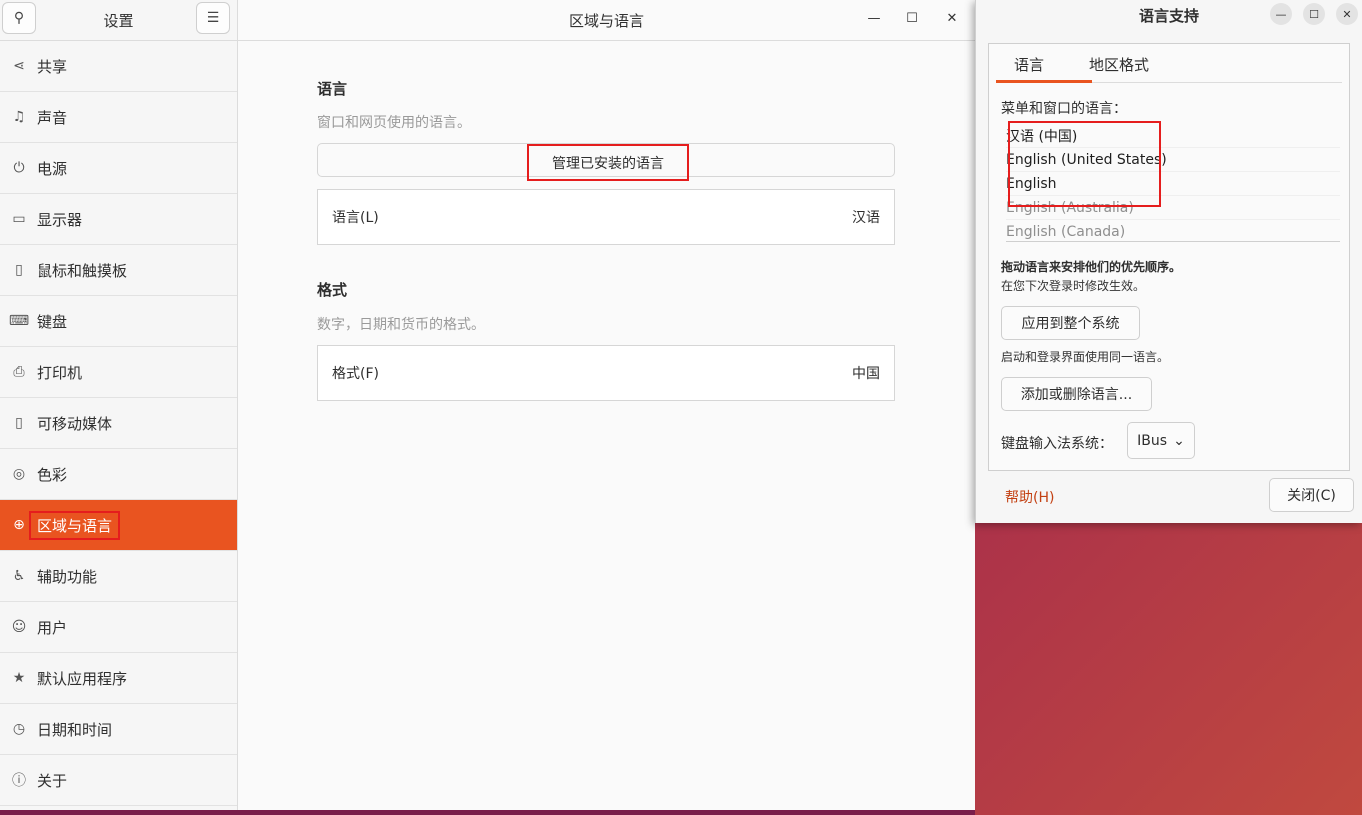 The width and height of the screenshot is (1362, 815). What do you see at coordinates (608, 162) in the screenshot?
I see `manage-languages-label: 管理已安装的语言` at bounding box center [608, 162].